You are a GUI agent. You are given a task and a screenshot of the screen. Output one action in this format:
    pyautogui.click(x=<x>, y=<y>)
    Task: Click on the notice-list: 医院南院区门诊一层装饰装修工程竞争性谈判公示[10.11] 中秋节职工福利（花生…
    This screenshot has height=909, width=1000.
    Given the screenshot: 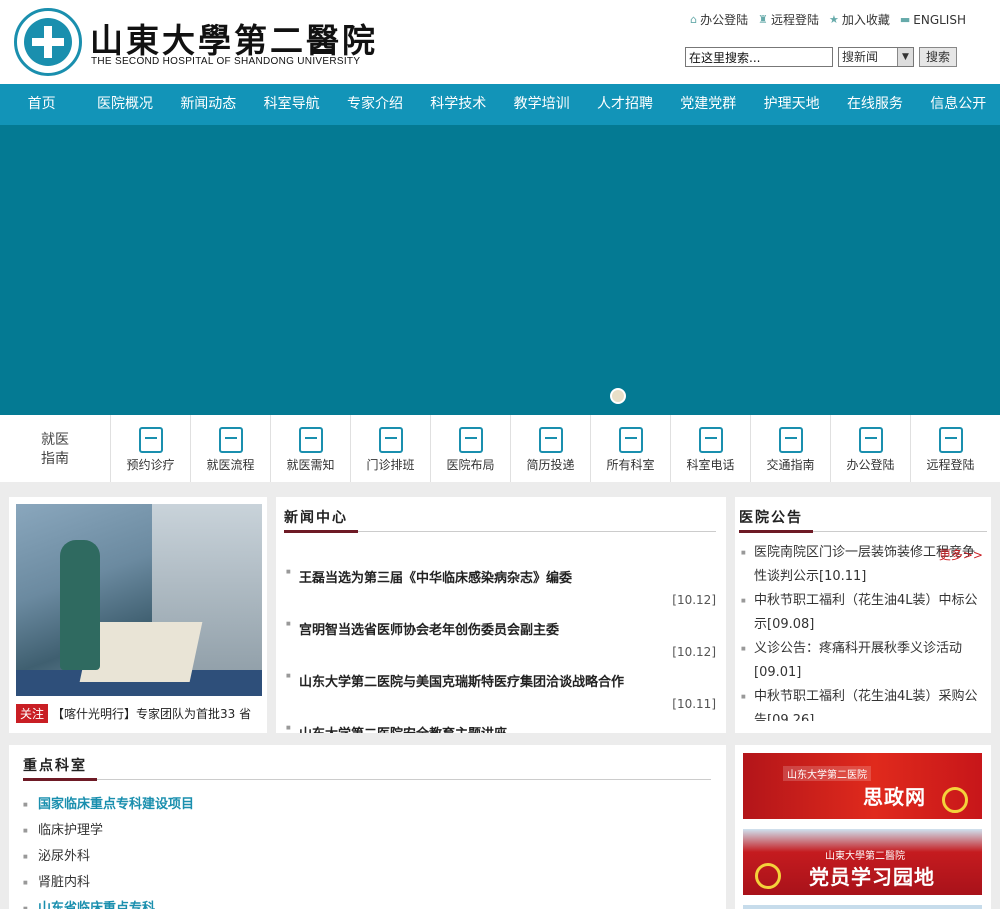 What is the action you would take?
    pyautogui.click(x=861, y=631)
    